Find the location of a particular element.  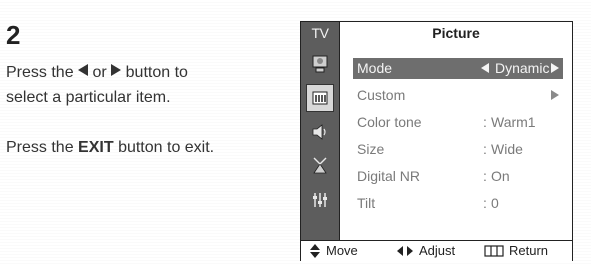

footer-return-label: Return is located at coordinates (529, 250).